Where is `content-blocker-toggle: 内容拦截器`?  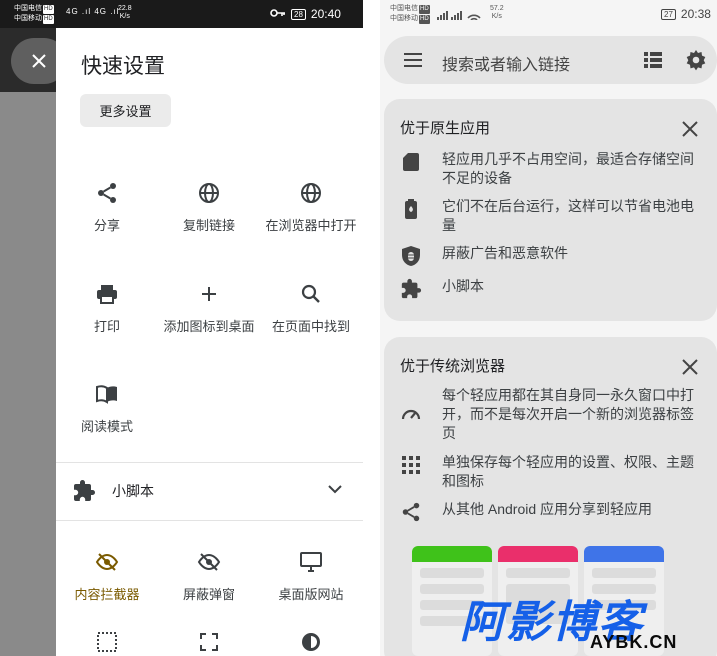
content-blocker-toggle: 内容拦截器 is located at coordinates (107, 577).